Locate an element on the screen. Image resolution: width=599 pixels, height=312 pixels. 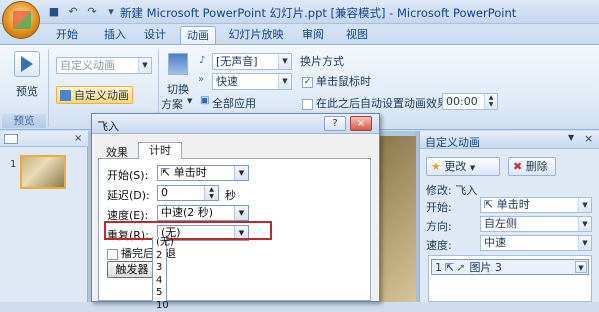
repeat-option: 4 is located at coordinates (173, 281).